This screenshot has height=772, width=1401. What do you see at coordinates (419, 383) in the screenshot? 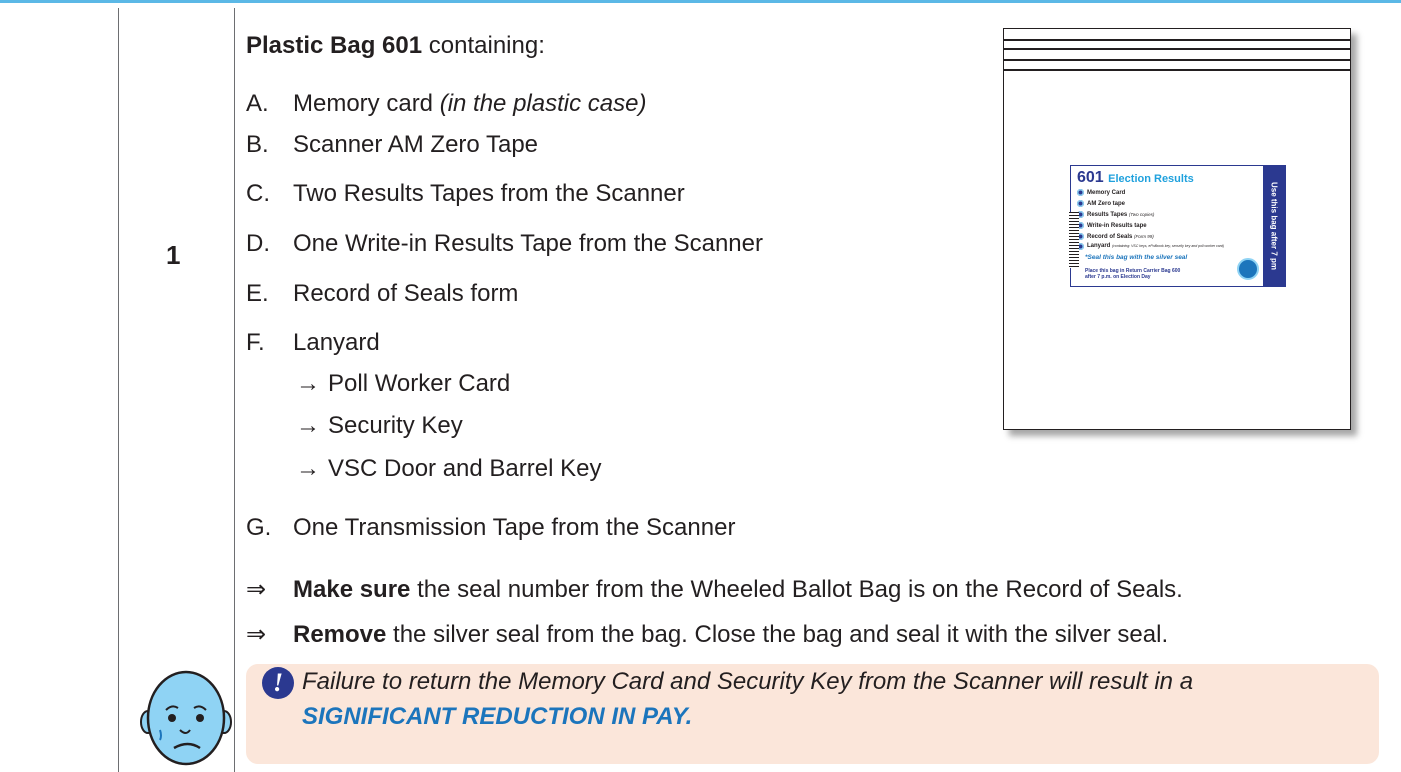
I see `lanyard-item-text: Poll Worker Card` at bounding box center [419, 383].